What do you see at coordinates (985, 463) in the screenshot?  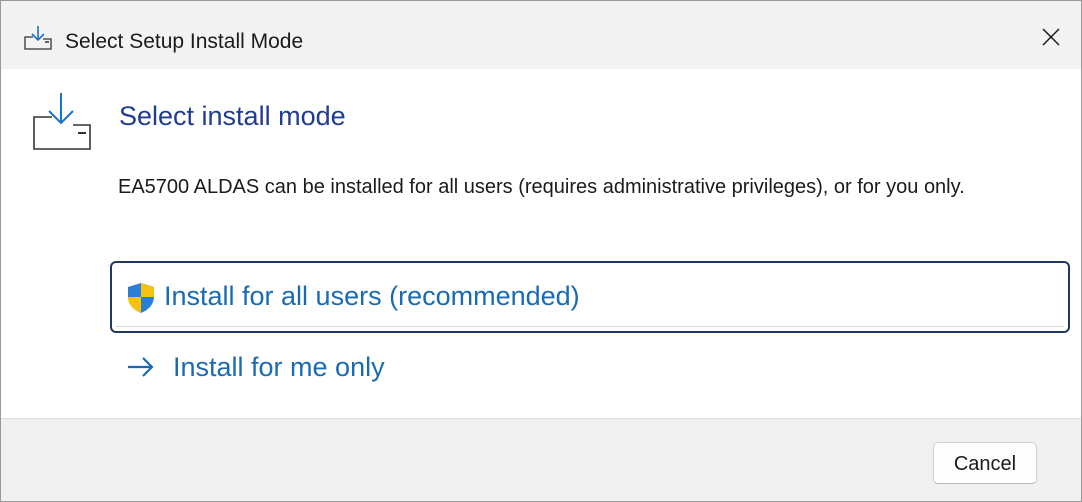 I see `cancel-button: Cancel` at bounding box center [985, 463].